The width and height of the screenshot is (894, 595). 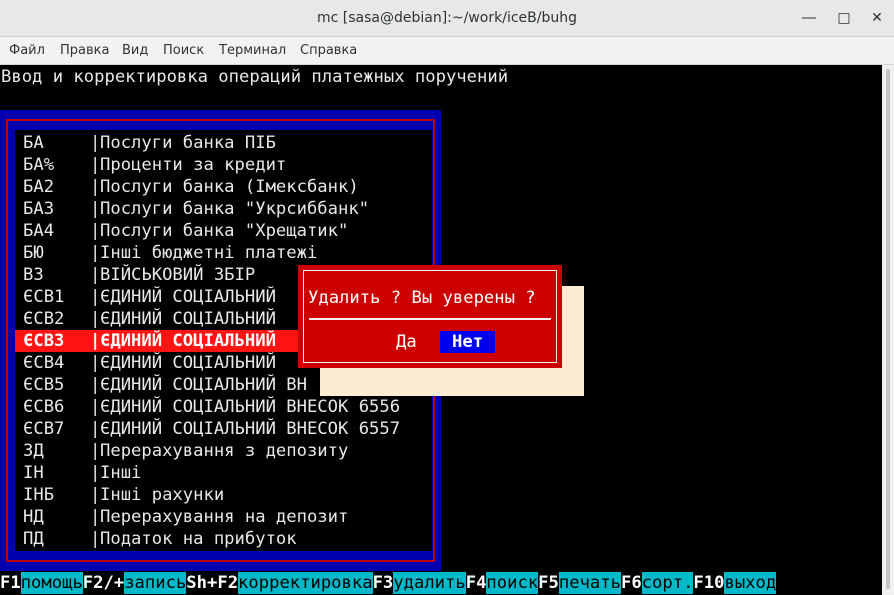 I want to click on list-item: БА | Послуги банка ПІБ, so click(x=223, y=143).